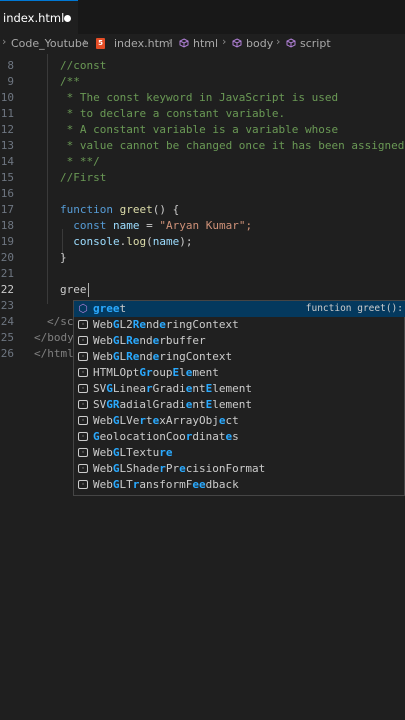 The image size is (405, 720). What do you see at coordinates (239, 357) in the screenshot?
I see `suggestion-item: ◦ WebGLRenderingContext` at bounding box center [239, 357].